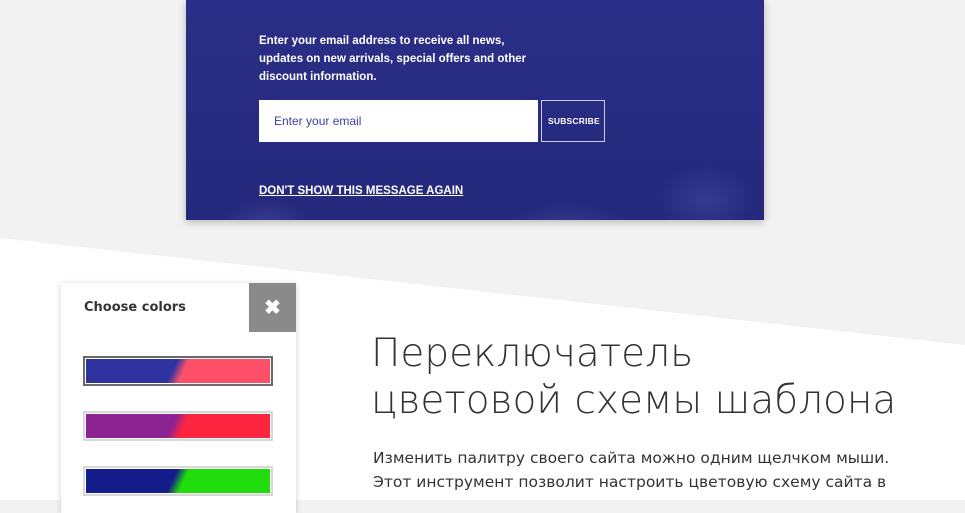 The width and height of the screenshot is (965, 513). I want to click on close-icon: ✖, so click(272, 307).